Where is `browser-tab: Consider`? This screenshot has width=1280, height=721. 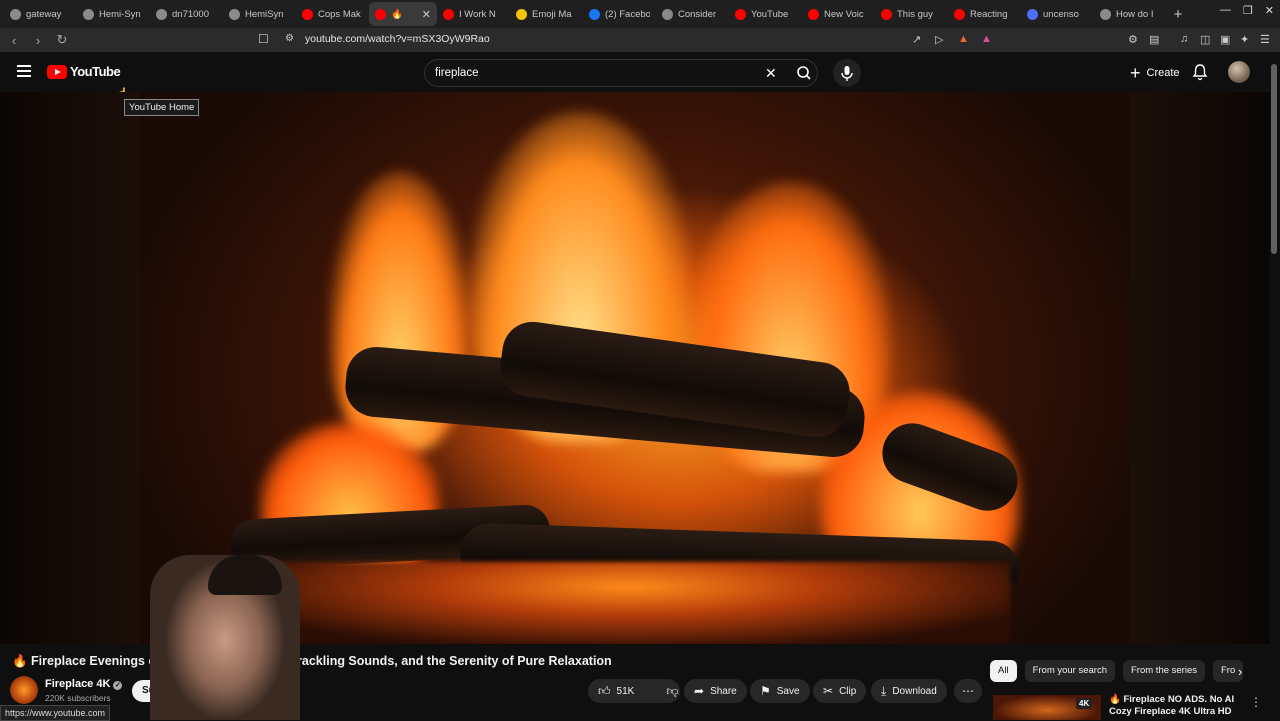 browser-tab: Consider is located at coordinates (692, 14).